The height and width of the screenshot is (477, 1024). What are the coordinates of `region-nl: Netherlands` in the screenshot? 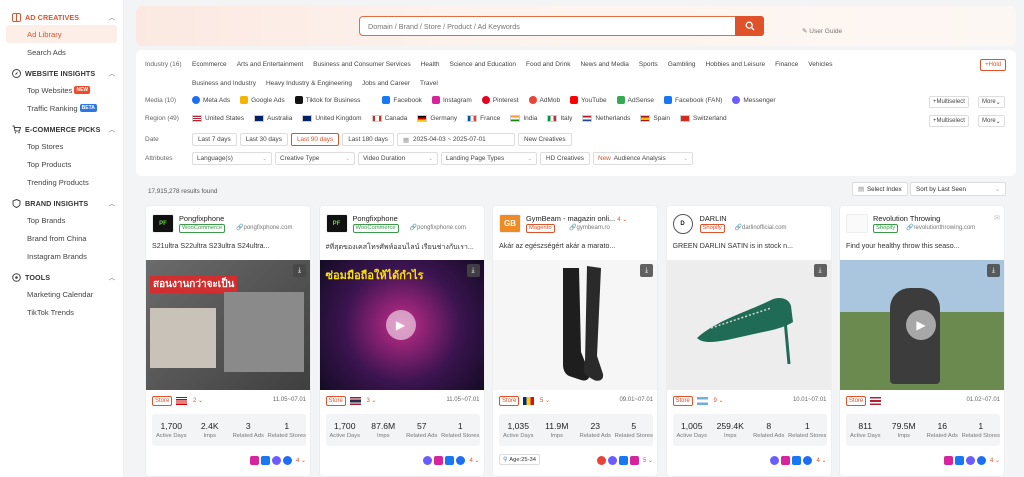 It's located at (606, 118).